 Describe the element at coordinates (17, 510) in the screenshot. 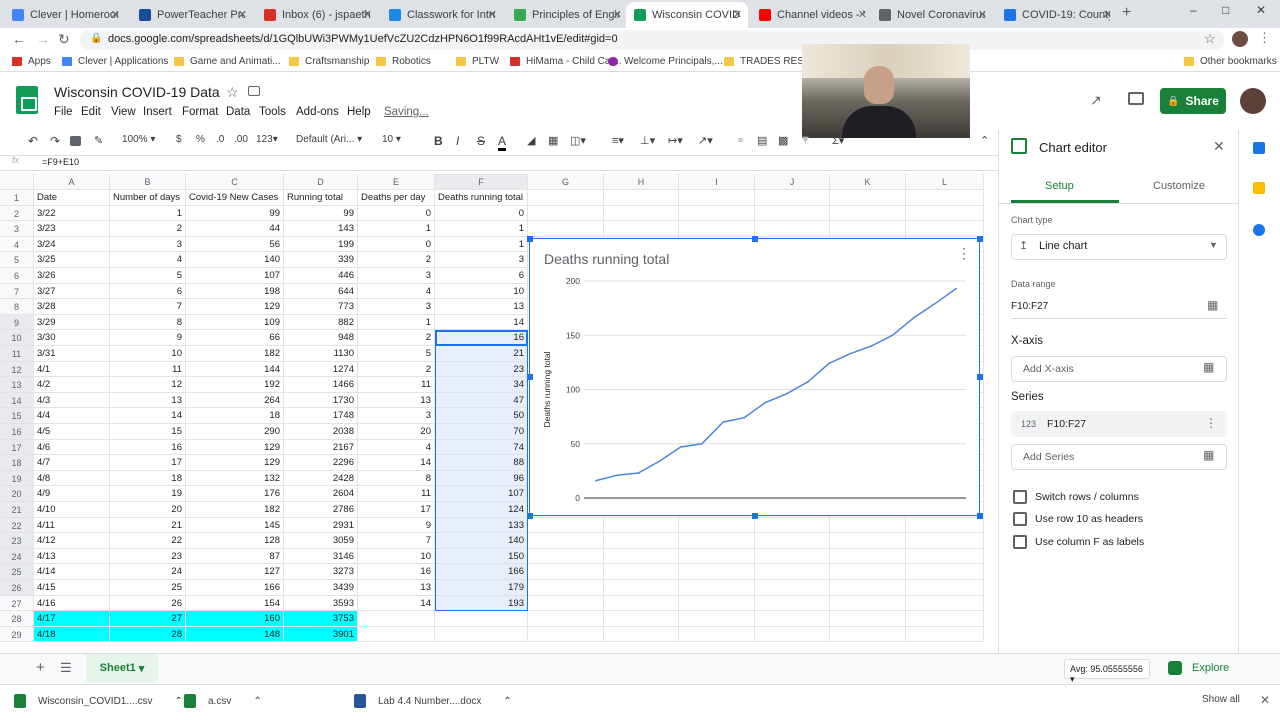

I see `row-header: 21` at that location.